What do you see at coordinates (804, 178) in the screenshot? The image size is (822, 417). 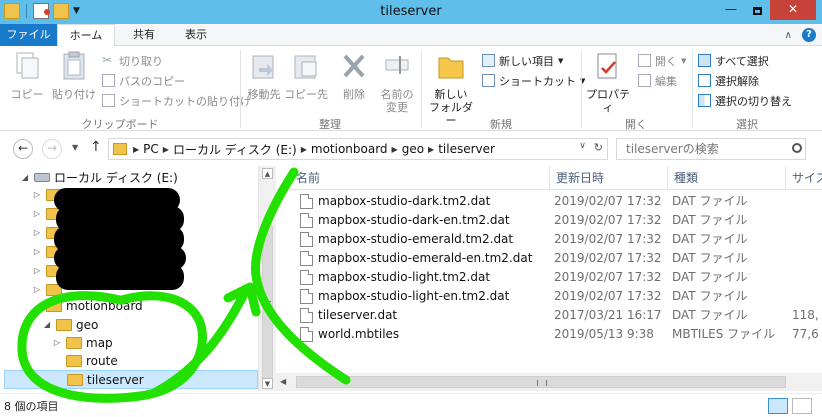 I see `column-size: サイズ` at bounding box center [804, 178].